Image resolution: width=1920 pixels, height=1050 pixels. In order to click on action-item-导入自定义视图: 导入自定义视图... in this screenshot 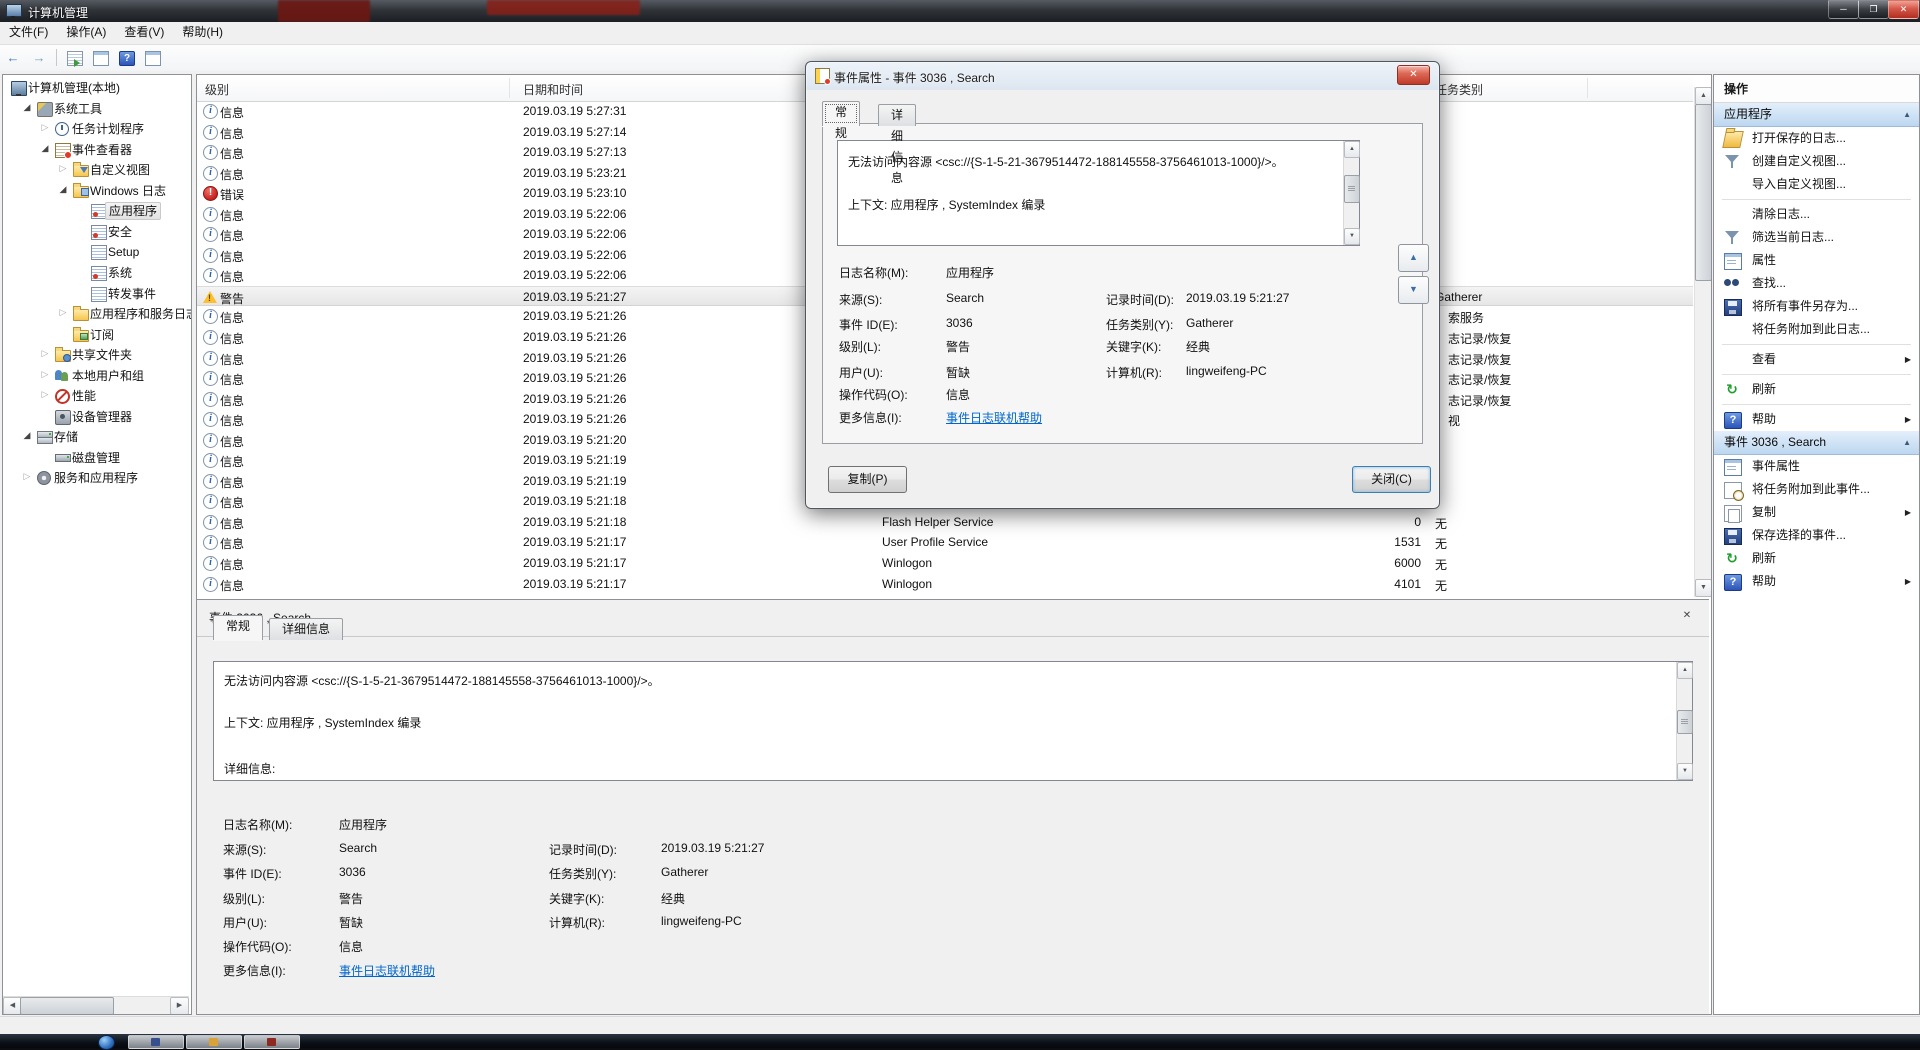, I will do `click(1816, 184)`.